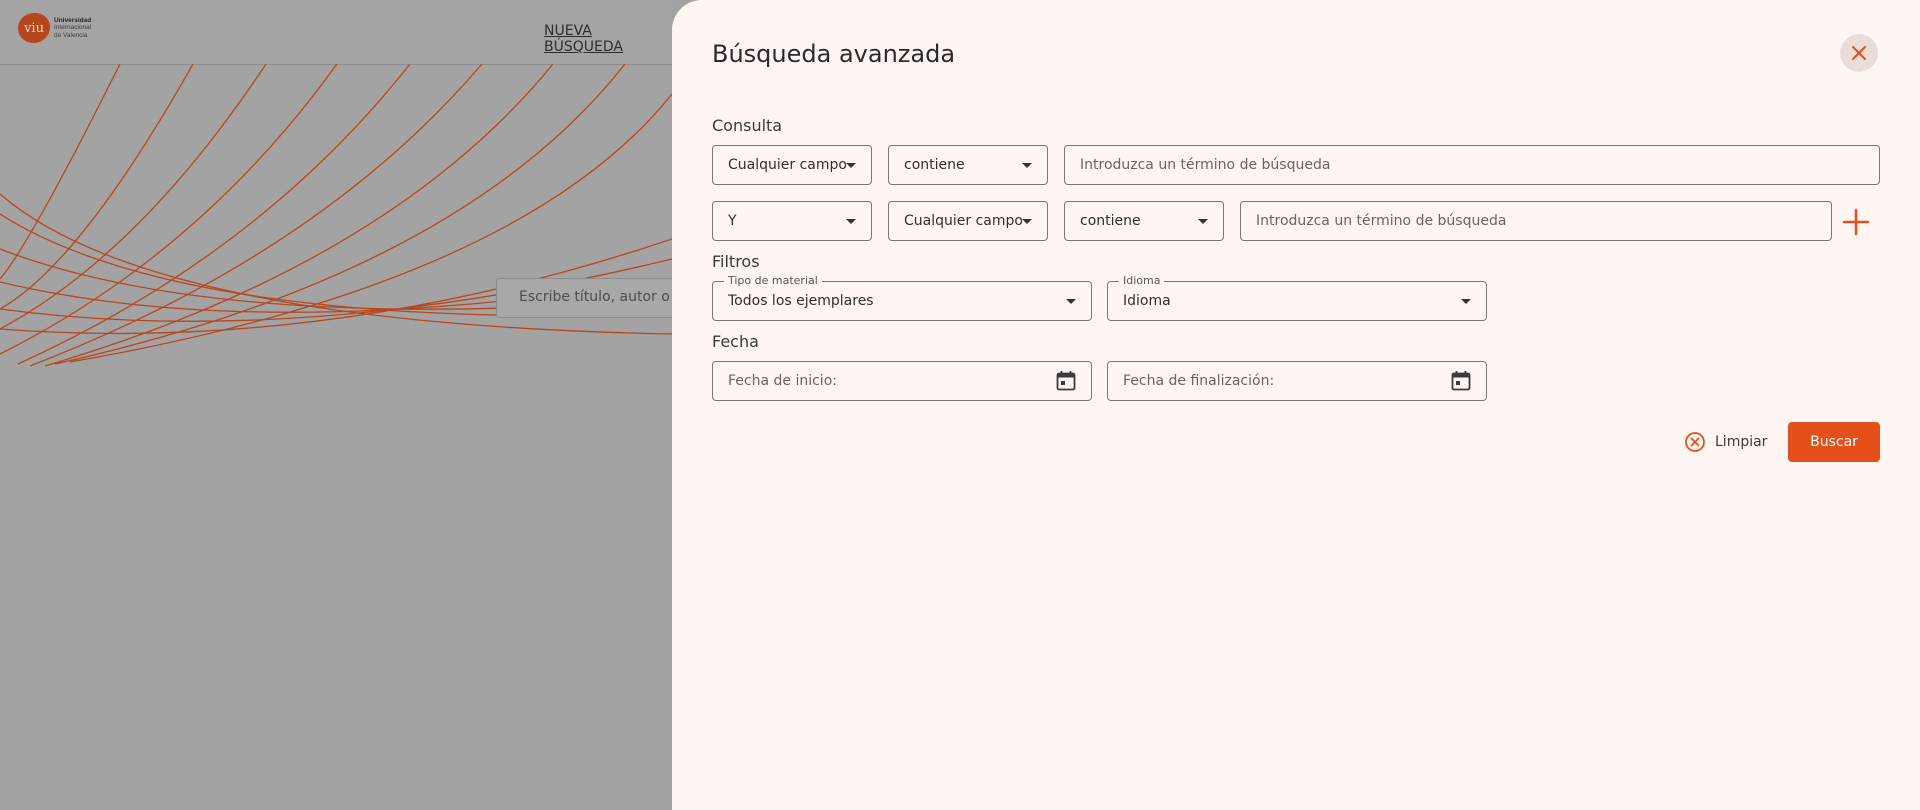 The width and height of the screenshot is (1920, 810). Describe the element at coordinates (782, 381) in the screenshot. I see `input-placeholder: Fecha de inicio:` at that location.